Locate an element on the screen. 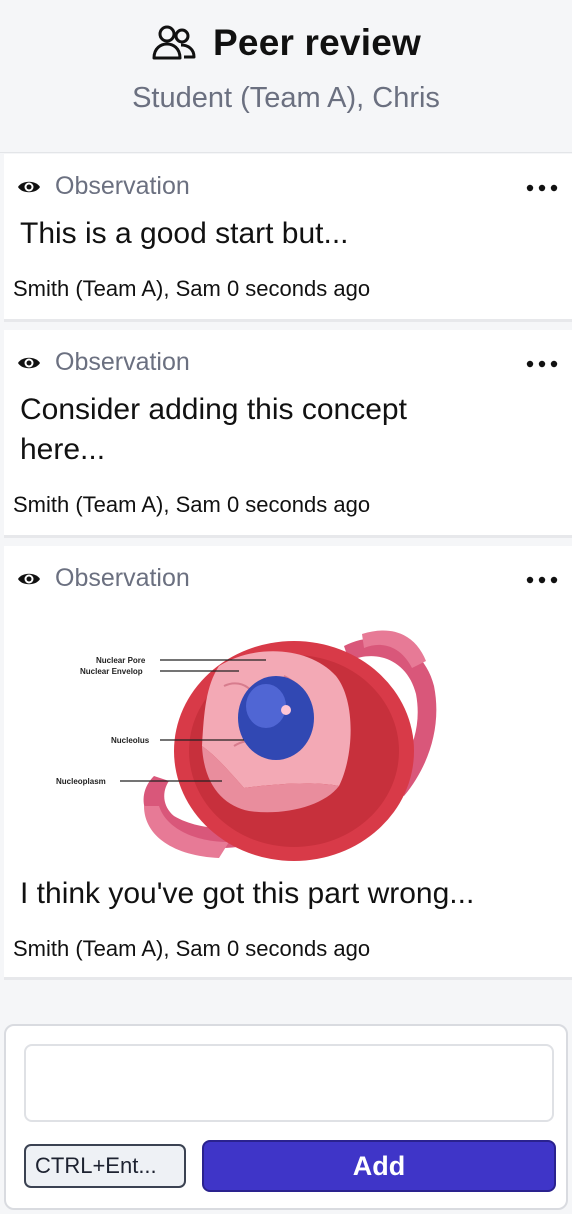 The image size is (572, 1214). label-nucleoplasm: Nucleoplasm is located at coordinates (81, 781).